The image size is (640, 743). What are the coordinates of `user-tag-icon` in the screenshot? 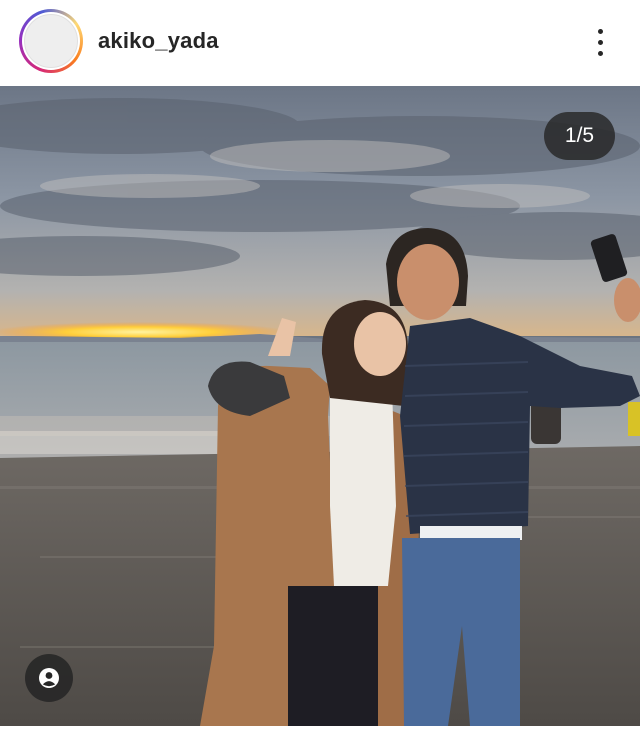 It's located at (49, 678).